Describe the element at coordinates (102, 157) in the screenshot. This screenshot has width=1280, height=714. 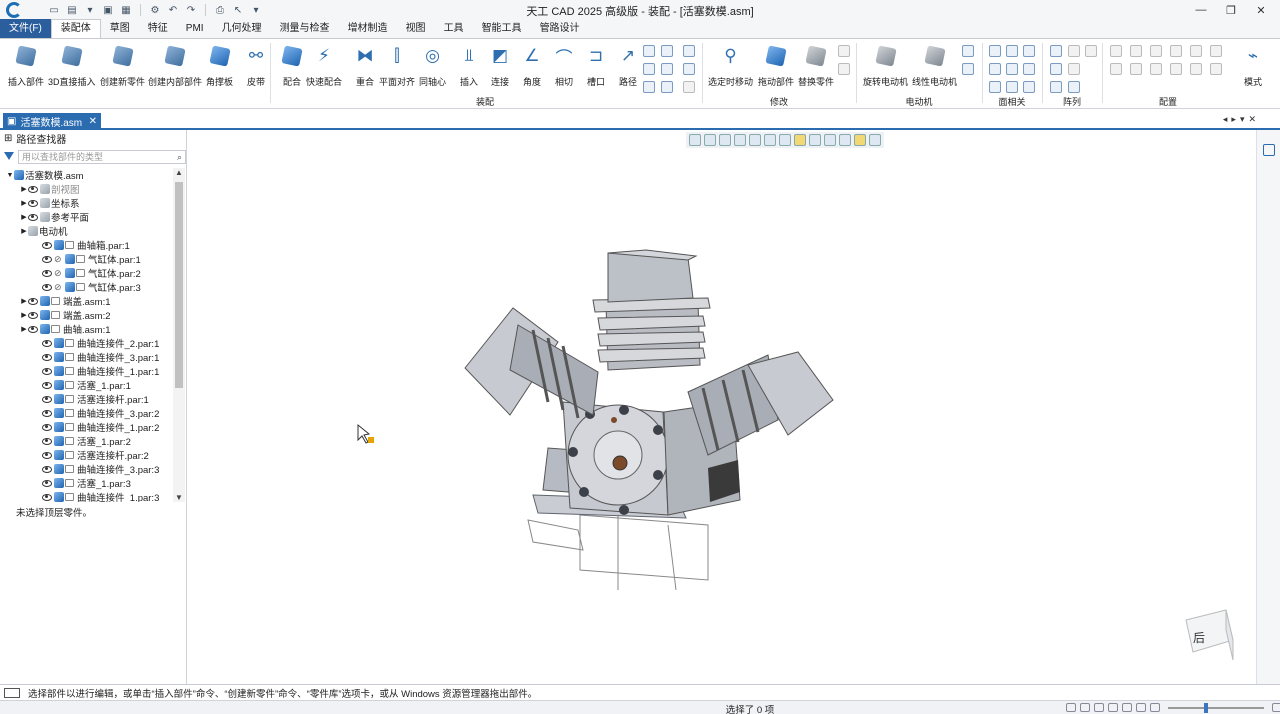
I see `part-search-input: 用以查找部件的类型 ⌕` at that location.